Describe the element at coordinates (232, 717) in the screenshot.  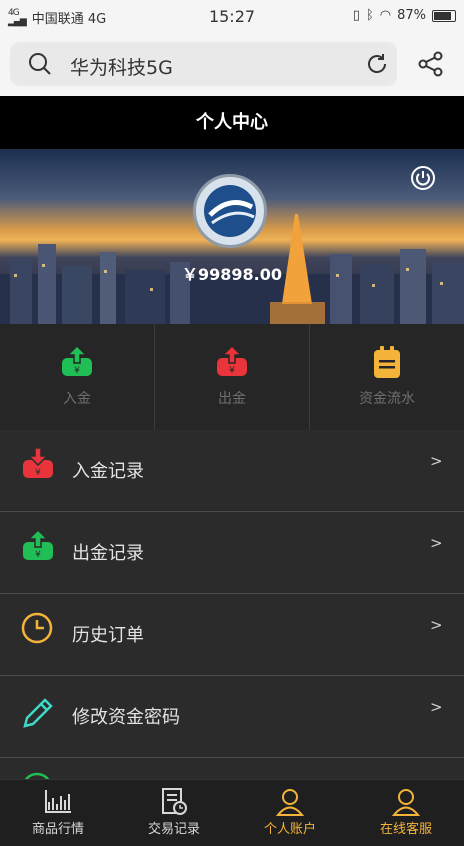
I see `list-item-change-fund-password: 修改资金密码 >` at that location.